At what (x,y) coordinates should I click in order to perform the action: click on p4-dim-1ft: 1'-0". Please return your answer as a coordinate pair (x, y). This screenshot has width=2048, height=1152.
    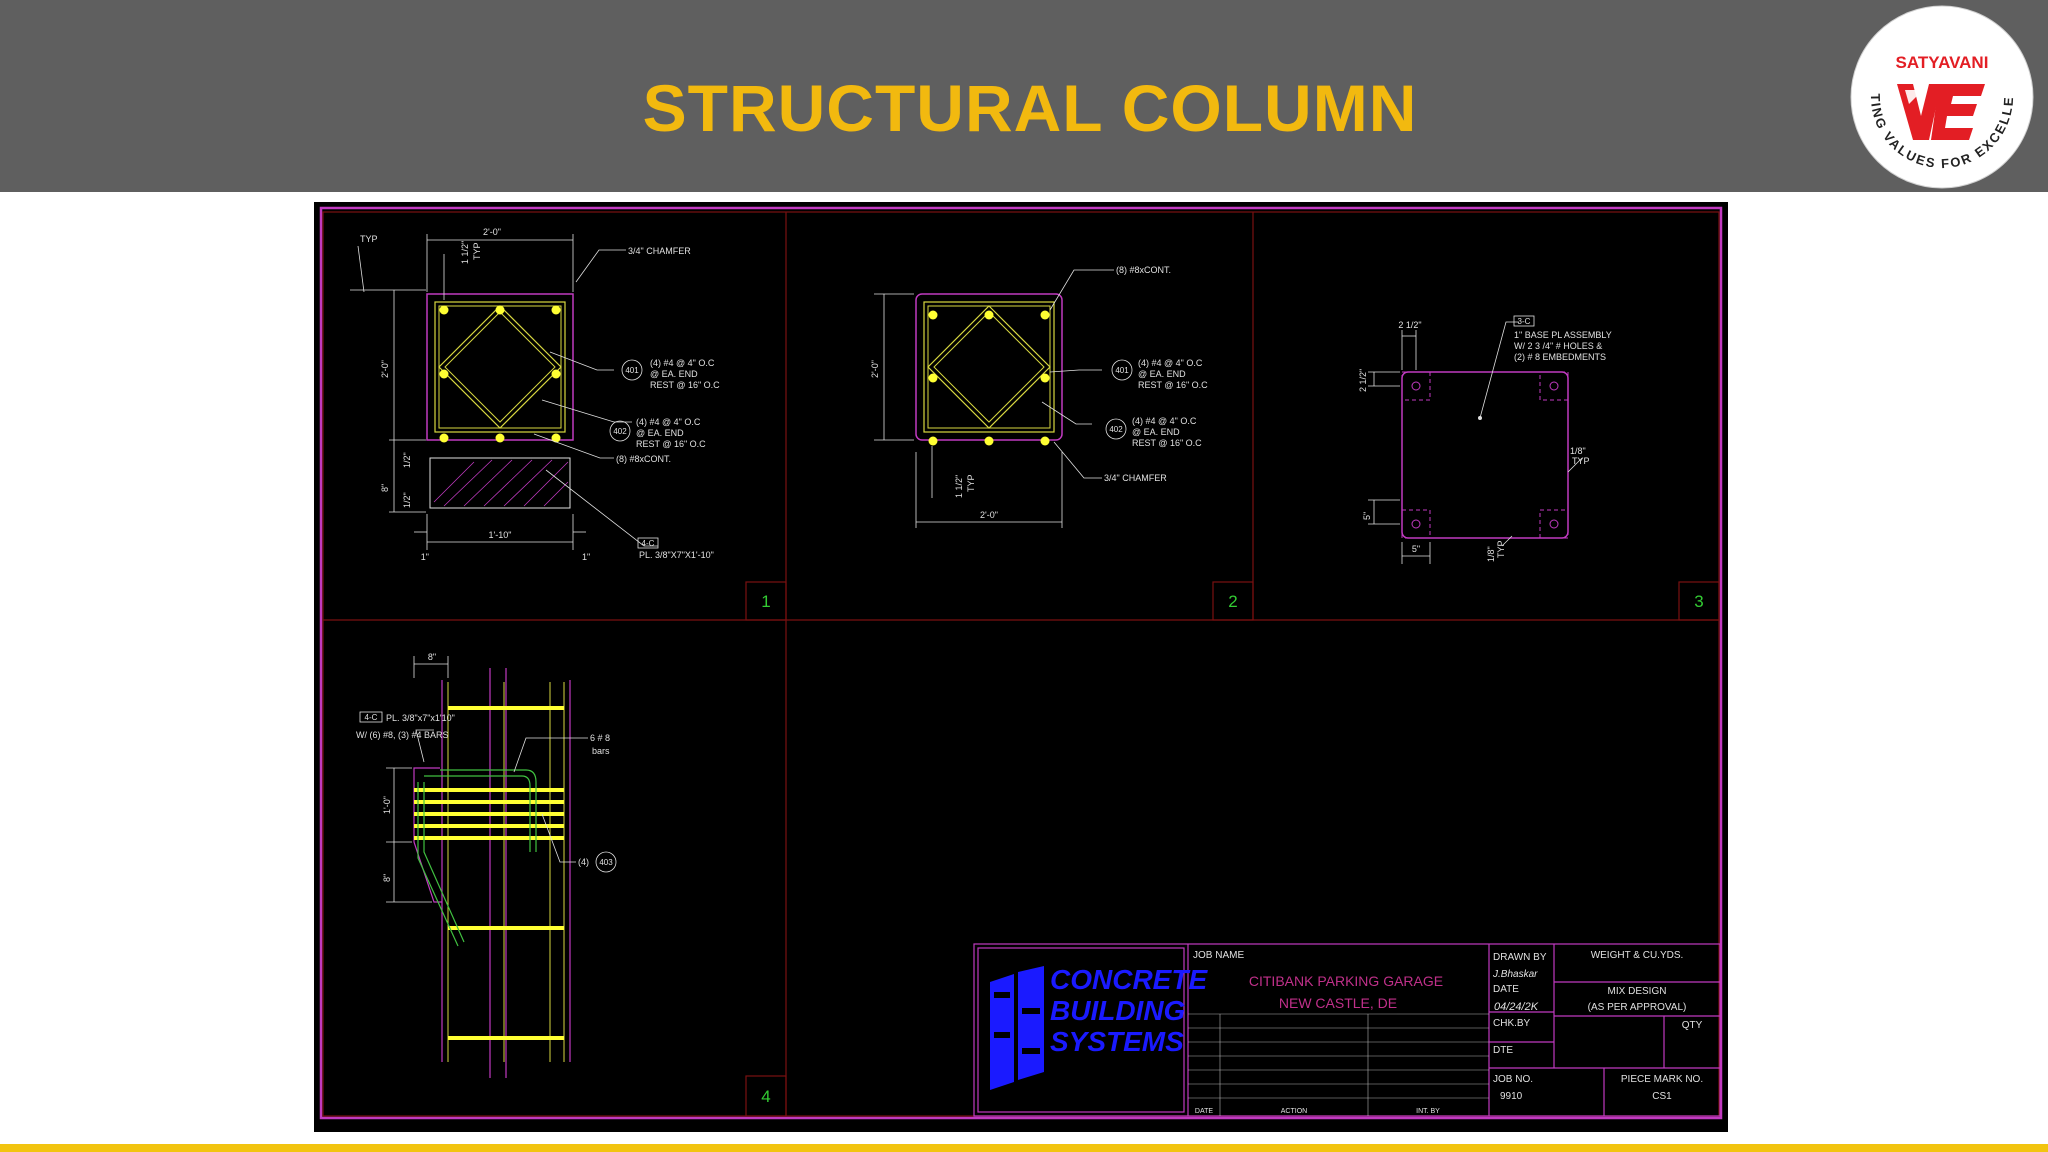
    Looking at the image, I should click on (387, 805).